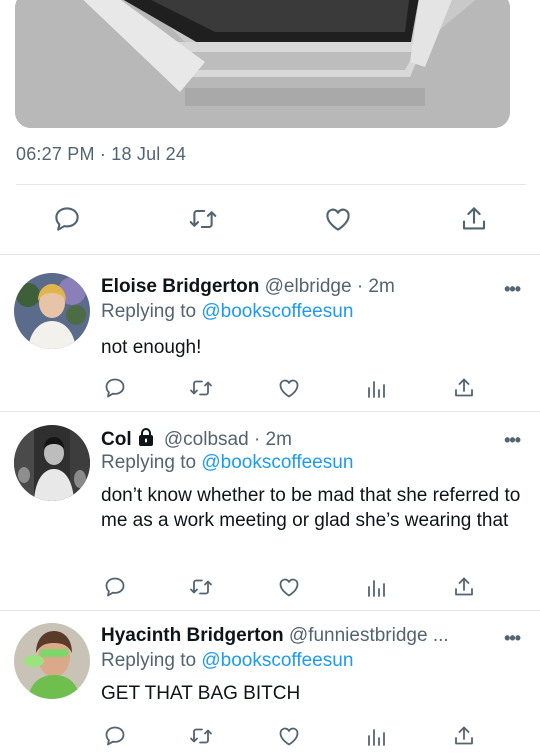  Describe the element at coordinates (146, 440) in the screenshot. I see `lock-icon` at that location.